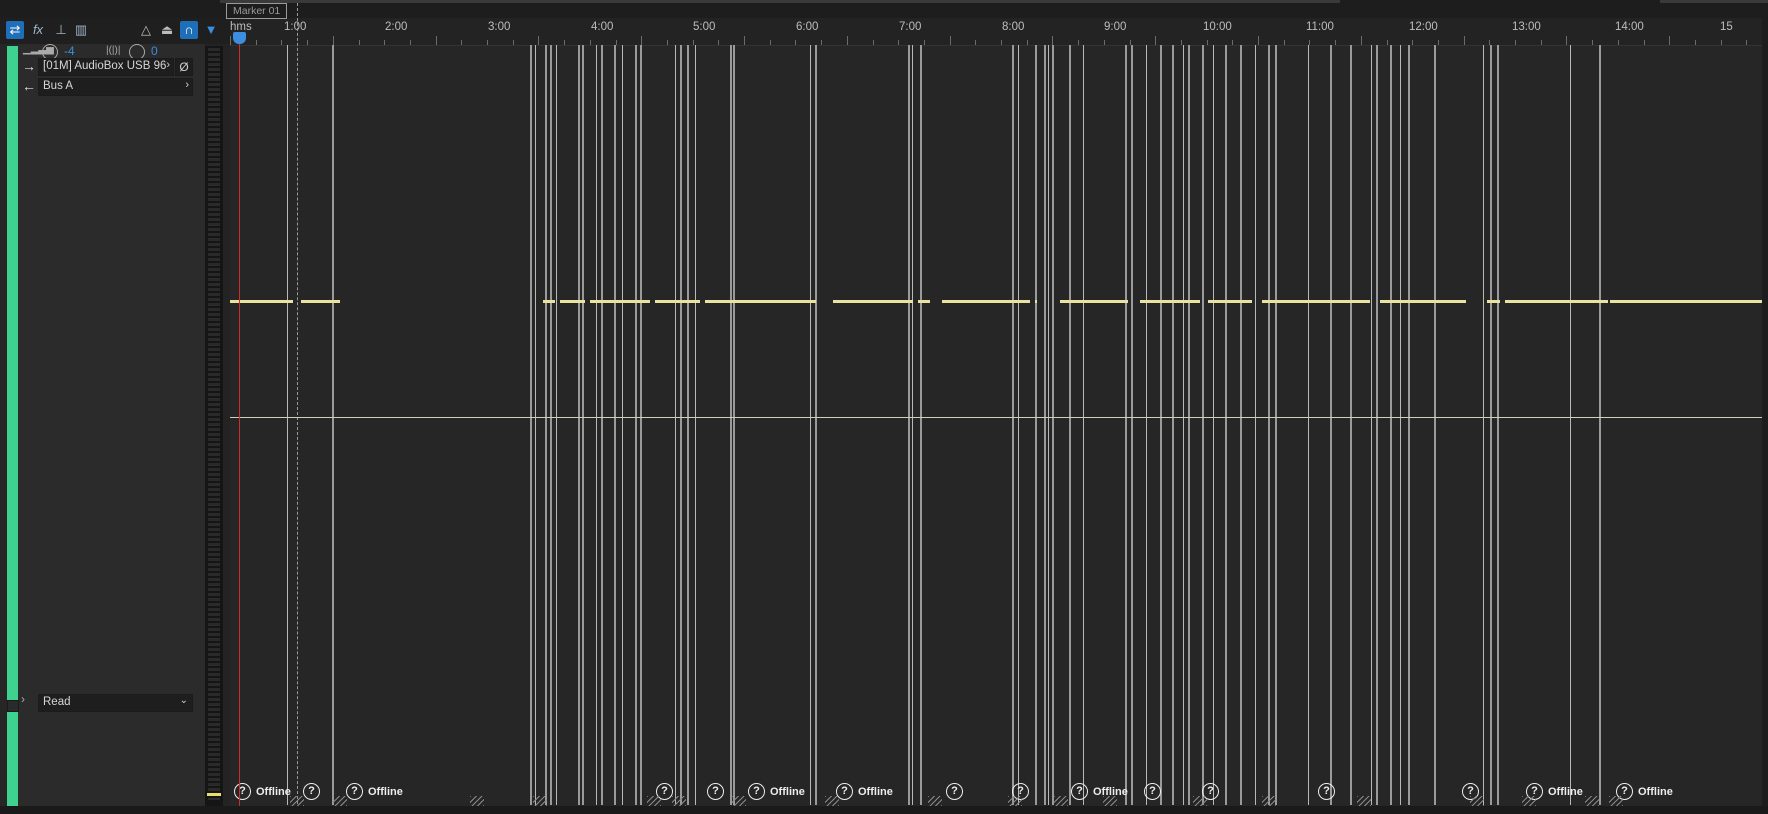  I want to click on output-select: Bus A ›, so click(115, 87).